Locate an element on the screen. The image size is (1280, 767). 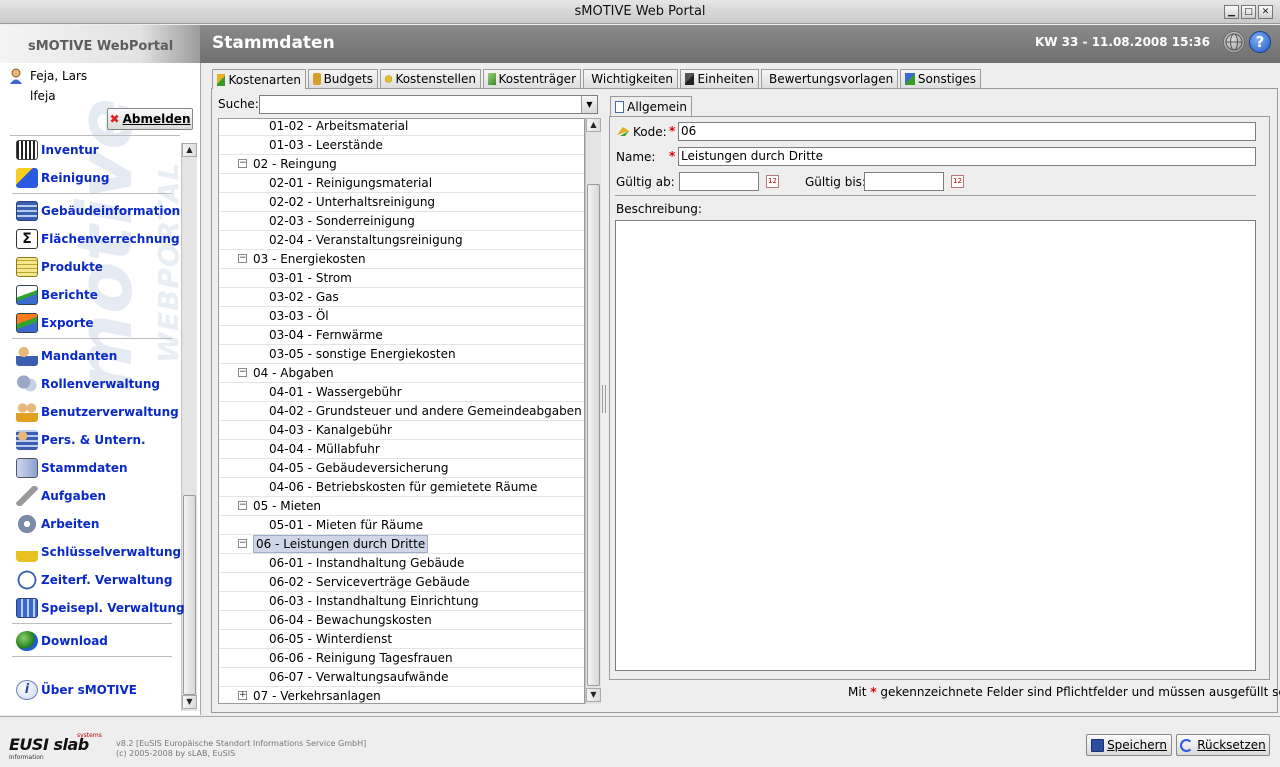
name-field: Leistungen durch Dritte is located at coordinates (967, 156).